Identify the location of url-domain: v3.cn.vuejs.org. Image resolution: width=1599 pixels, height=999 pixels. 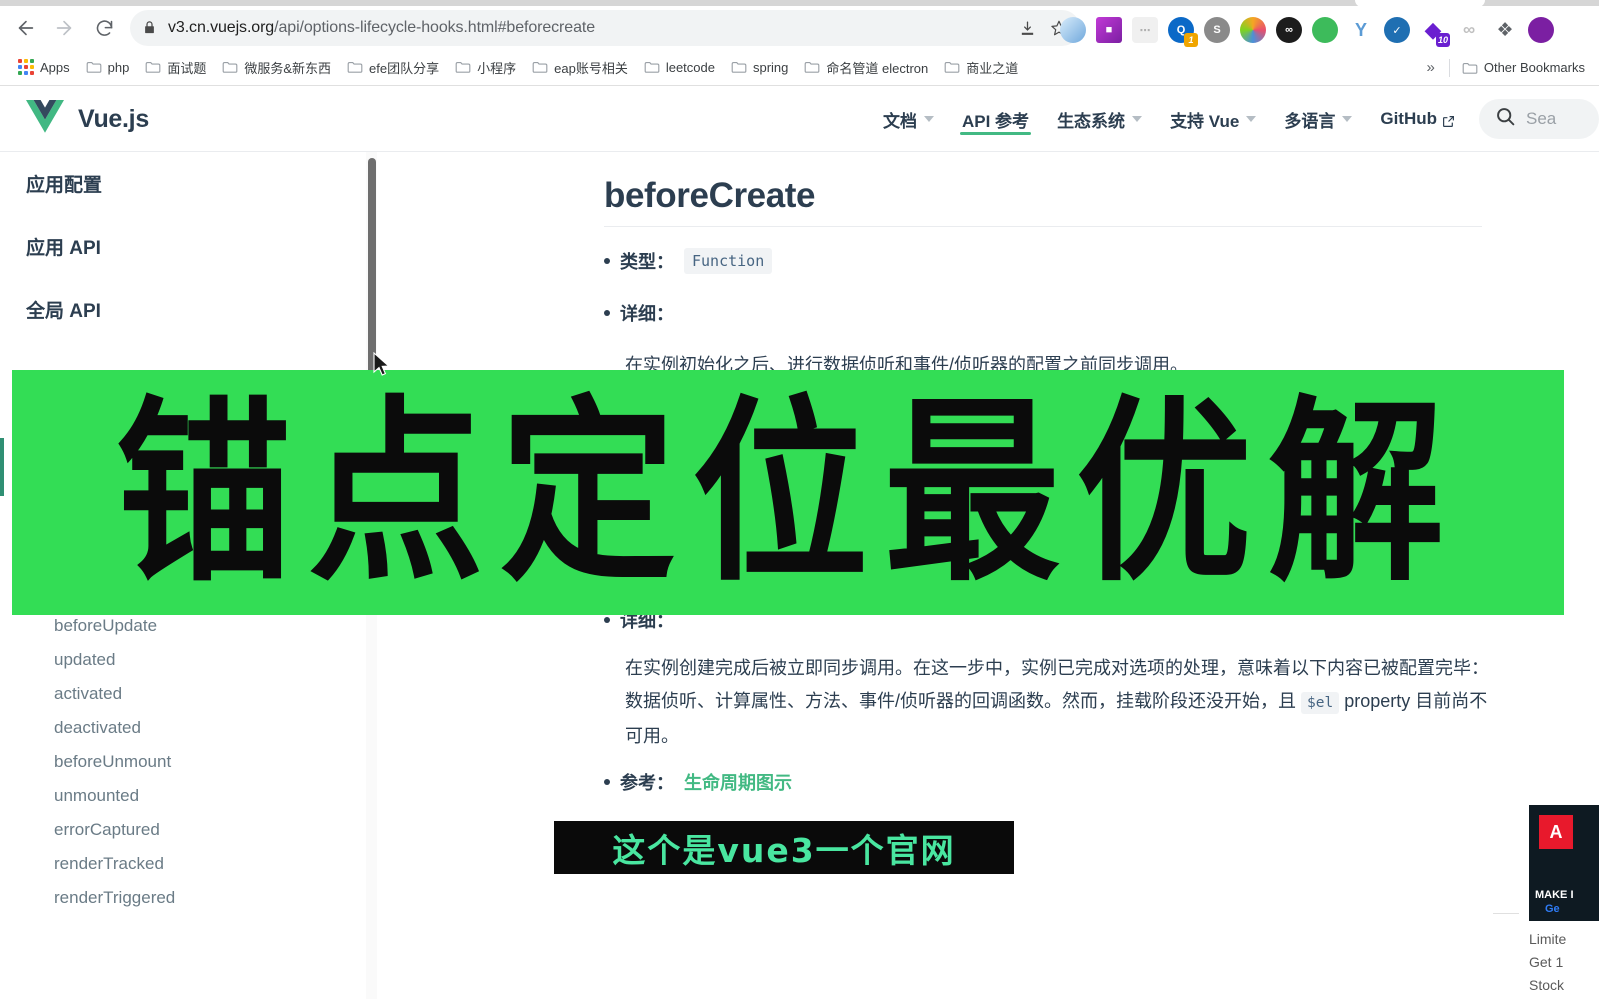
(221, 27).